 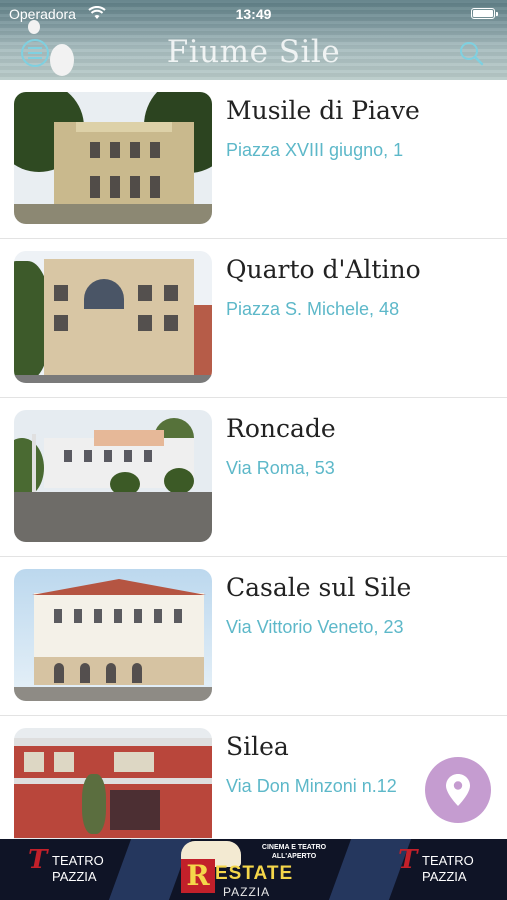 I want to click on clock: 13:49, so click(x=253, y=14).